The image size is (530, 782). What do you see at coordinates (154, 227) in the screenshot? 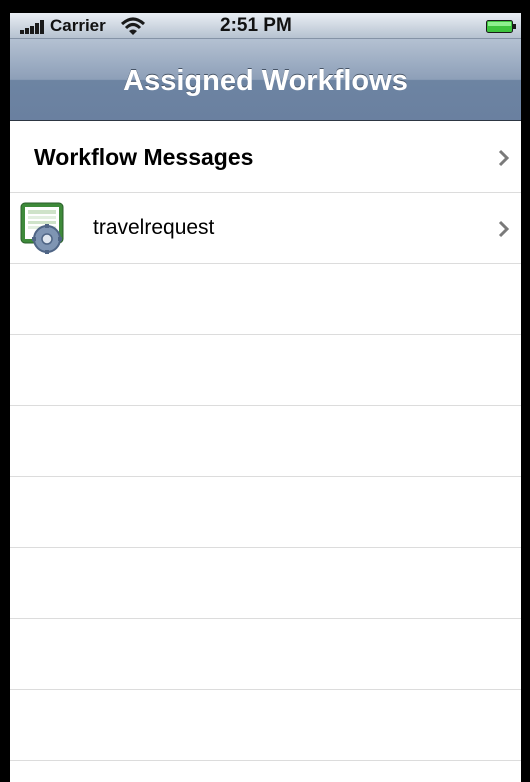
I see `list-item-label: travelrequest` at bounding box center [154, 227].